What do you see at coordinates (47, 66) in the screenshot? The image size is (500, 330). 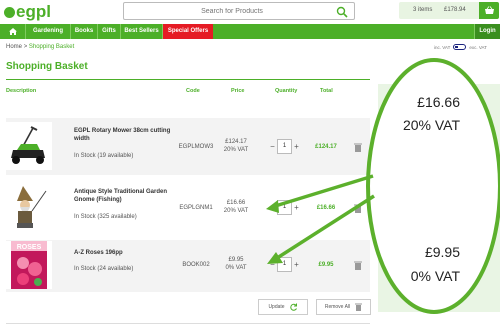 I see `page-title: Shopping Basket` at bounding box center [47, 66].